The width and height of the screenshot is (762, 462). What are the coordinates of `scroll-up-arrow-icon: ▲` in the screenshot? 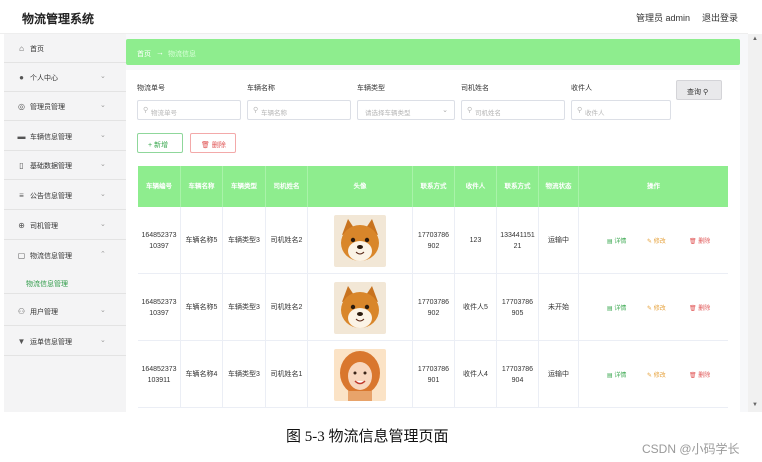 It's located at (755, 39).